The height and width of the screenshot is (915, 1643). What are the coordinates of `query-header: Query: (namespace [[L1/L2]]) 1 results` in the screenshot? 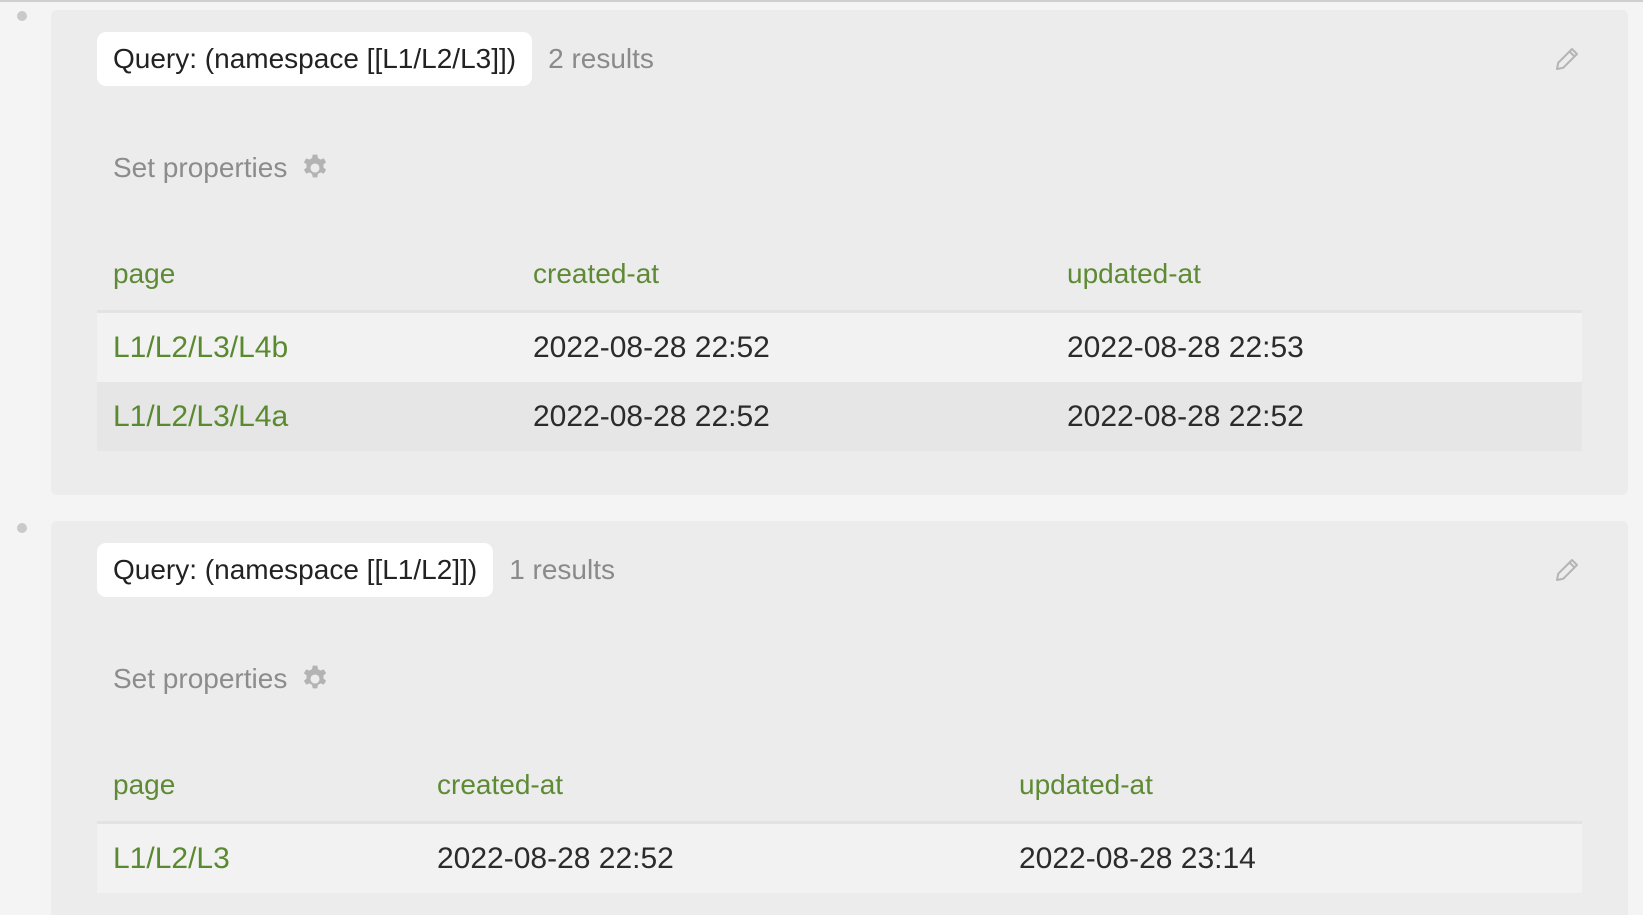 It's located at (356, 570).